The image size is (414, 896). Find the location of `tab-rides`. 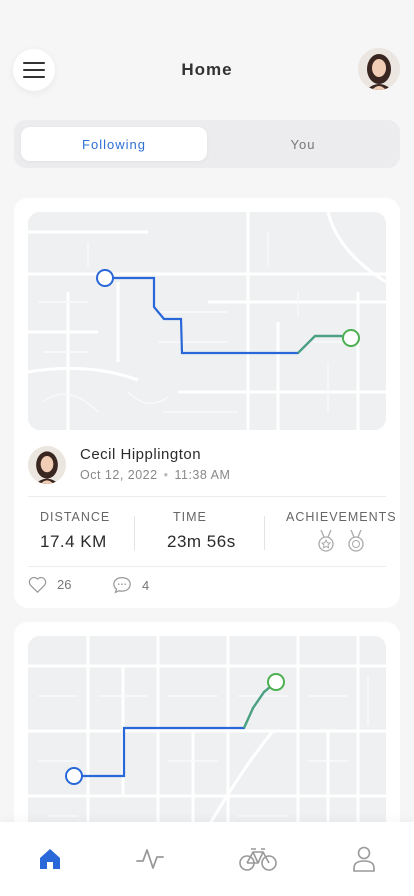

tab-rides is located at coordinates (258, 859).